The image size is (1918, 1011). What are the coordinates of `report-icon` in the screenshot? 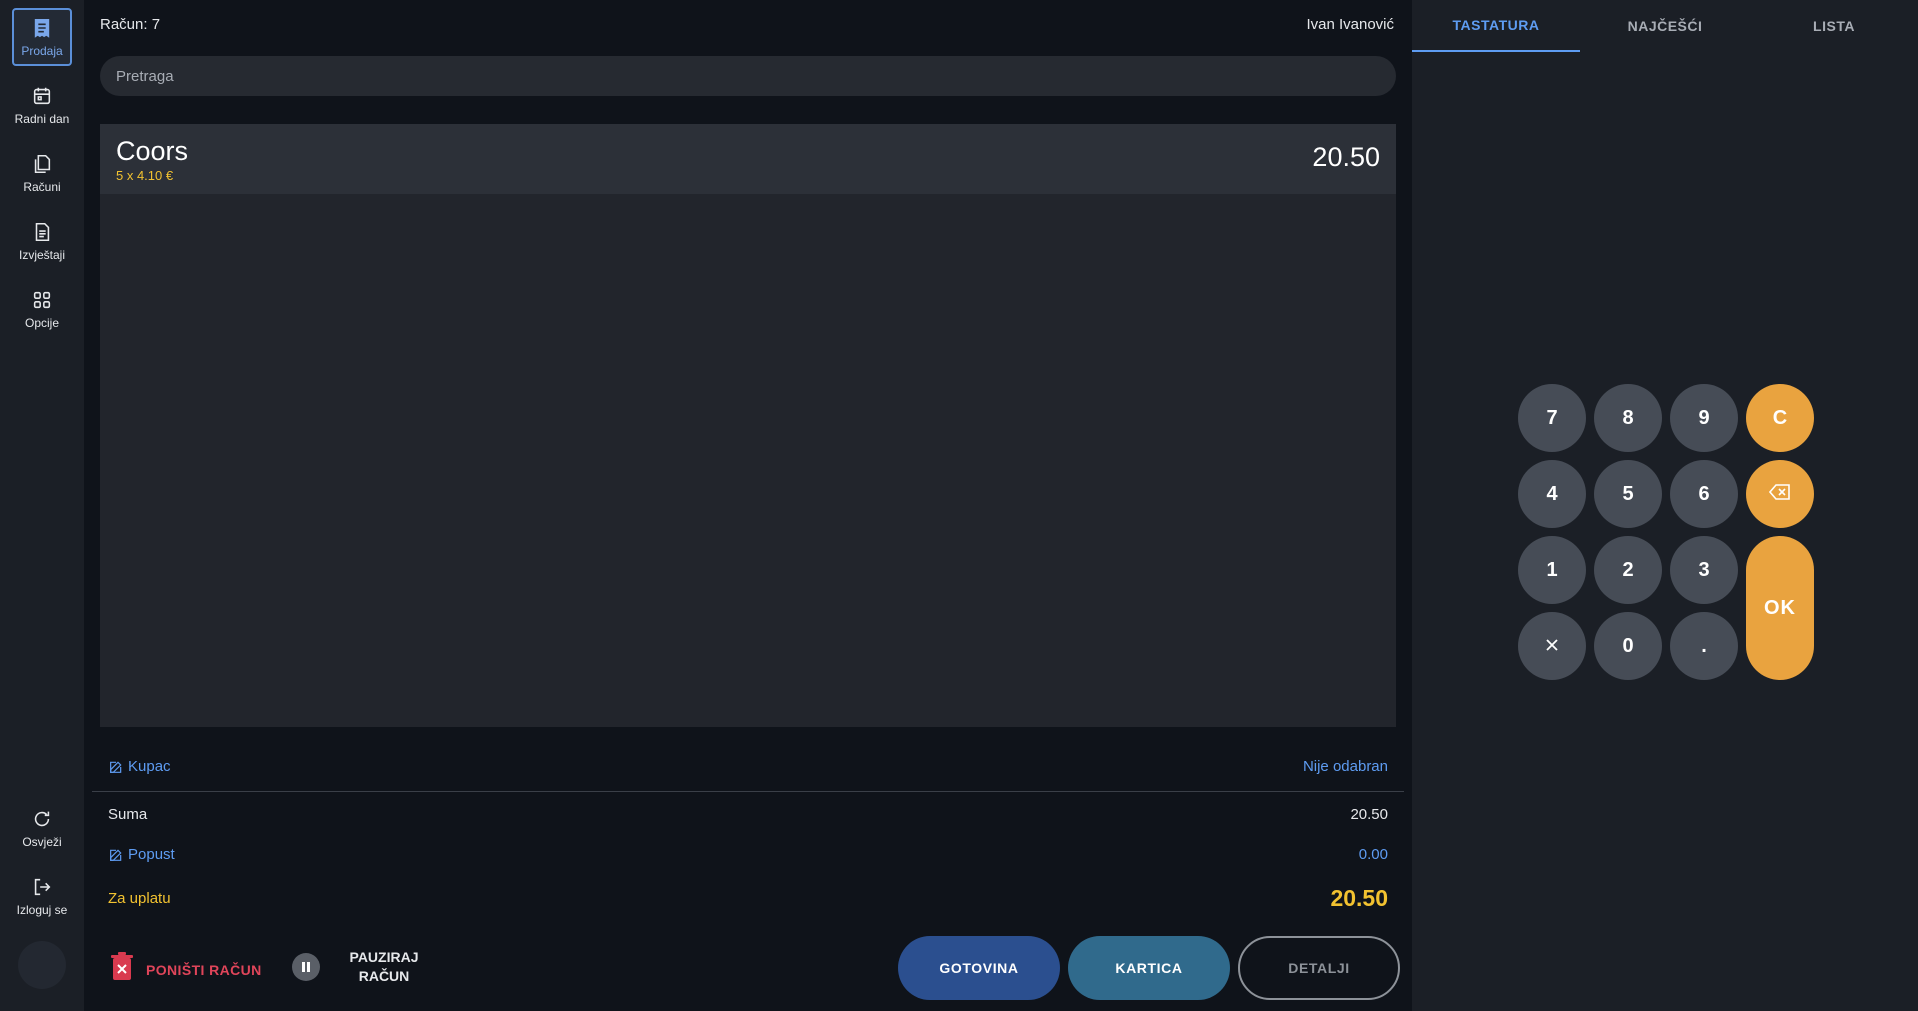 It's located at (42, 232).